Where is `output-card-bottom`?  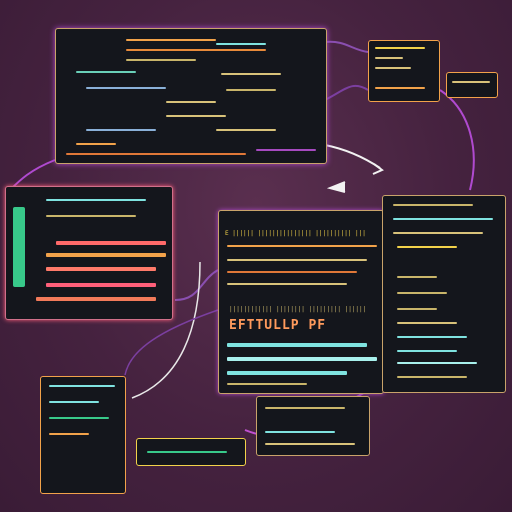
output-card-bottom is located at coordinates (313, 426).